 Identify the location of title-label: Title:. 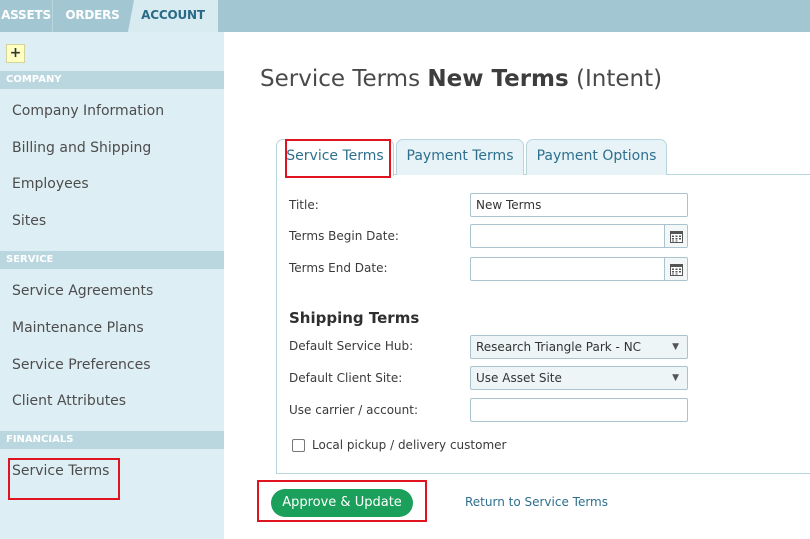
(304, 205).